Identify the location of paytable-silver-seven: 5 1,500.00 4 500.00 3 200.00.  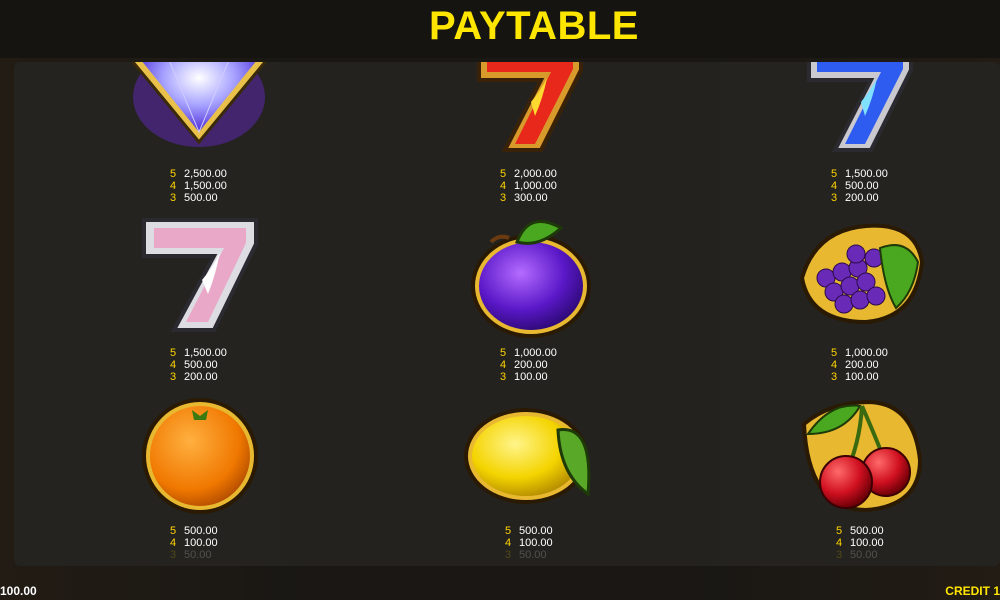
(198, 365).